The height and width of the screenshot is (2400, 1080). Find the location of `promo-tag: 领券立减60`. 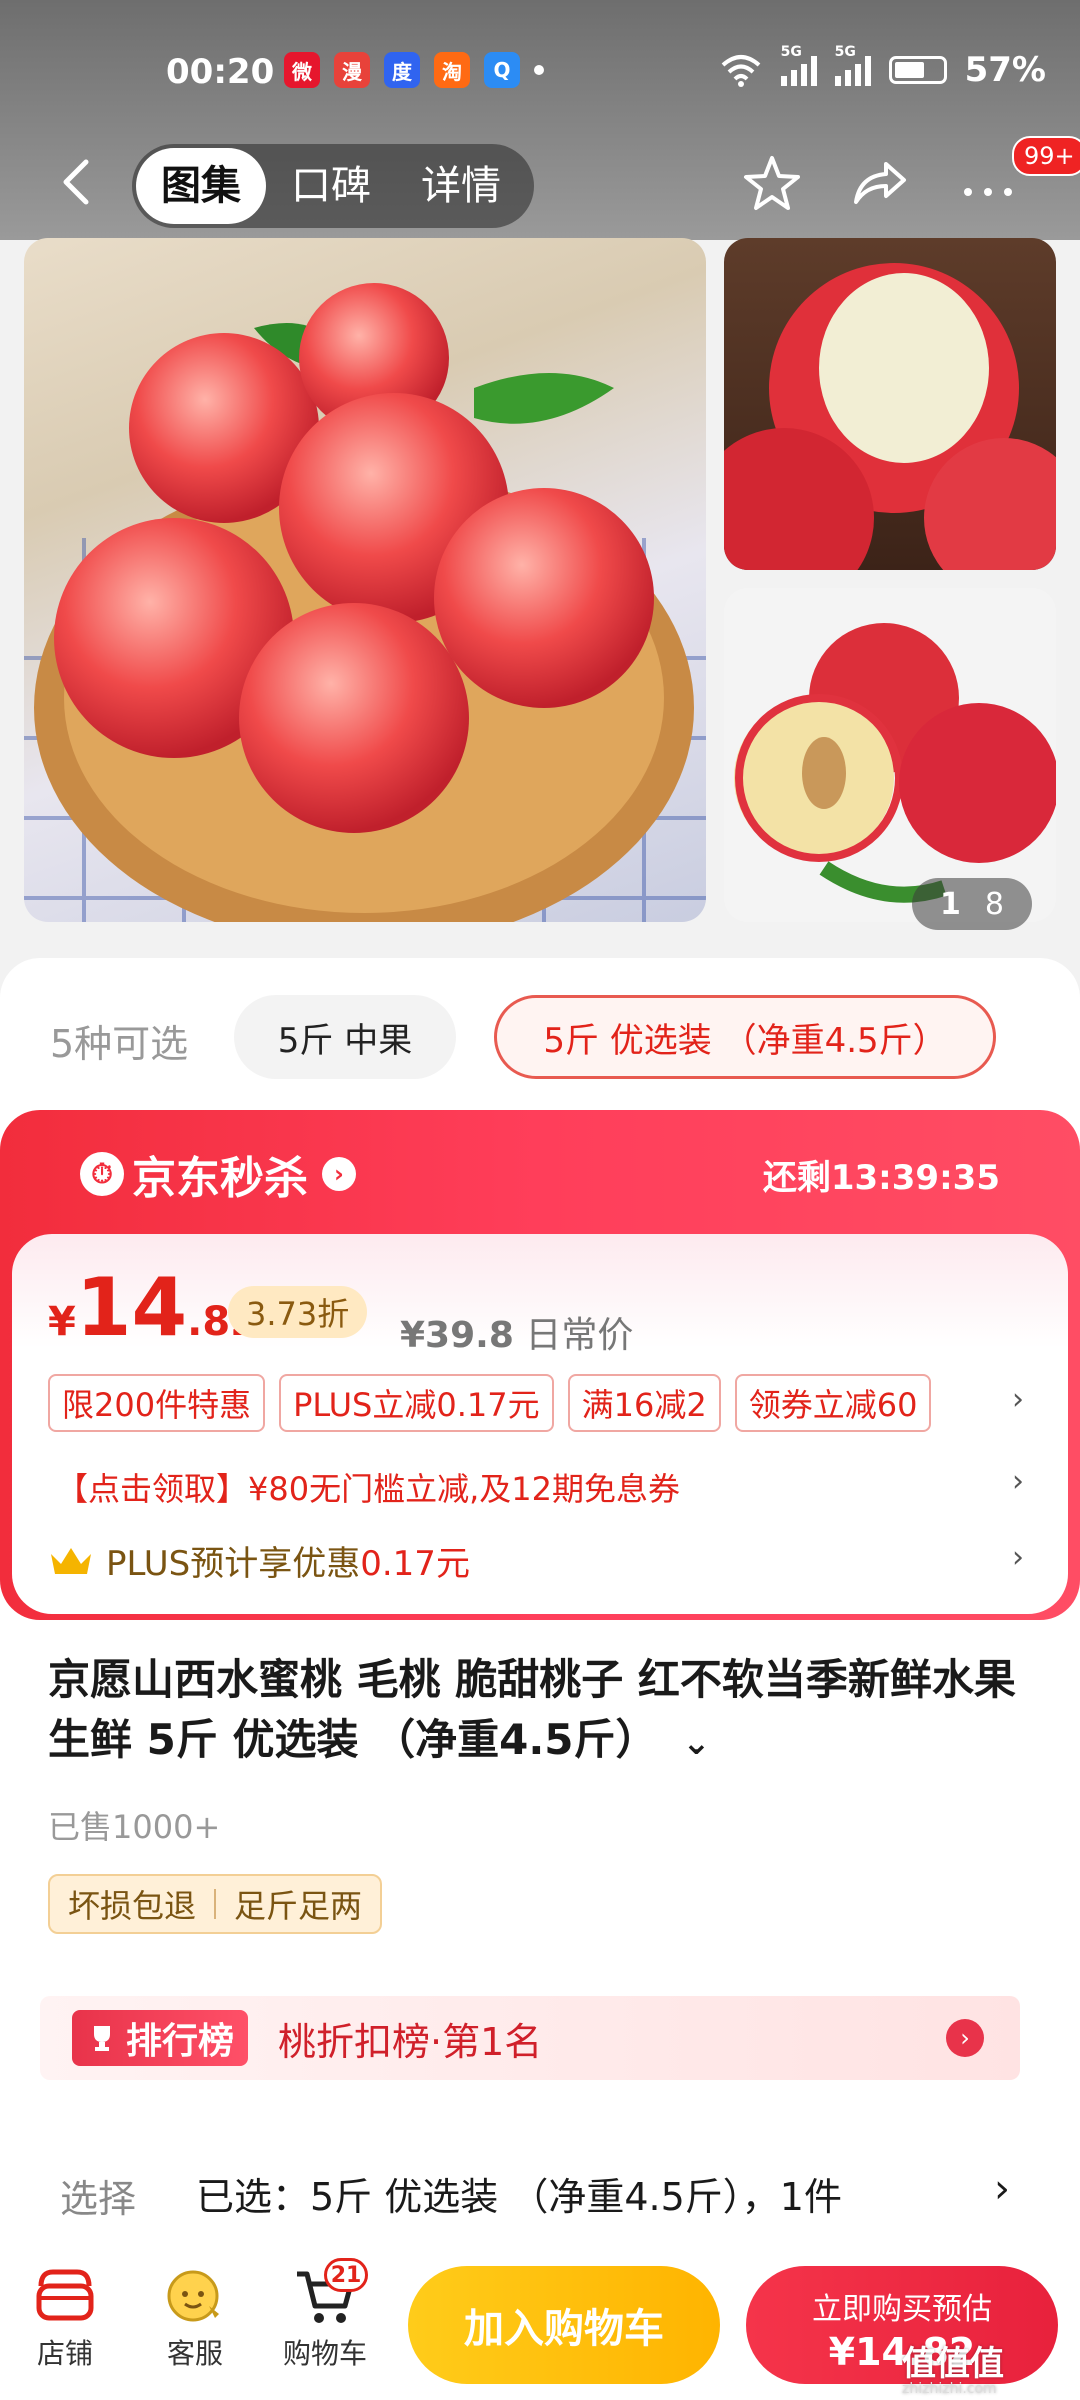

promo-tag: 领券立减60 is located at coordinates (833, 1403).